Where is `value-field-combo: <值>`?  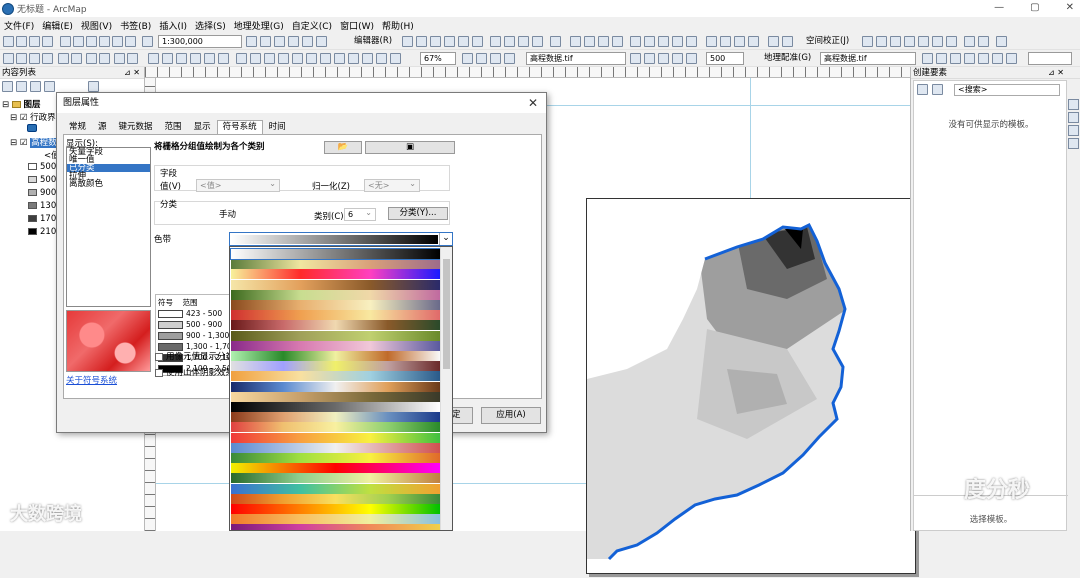 value-field-combo: <值> is located at coordinates (238, 185).